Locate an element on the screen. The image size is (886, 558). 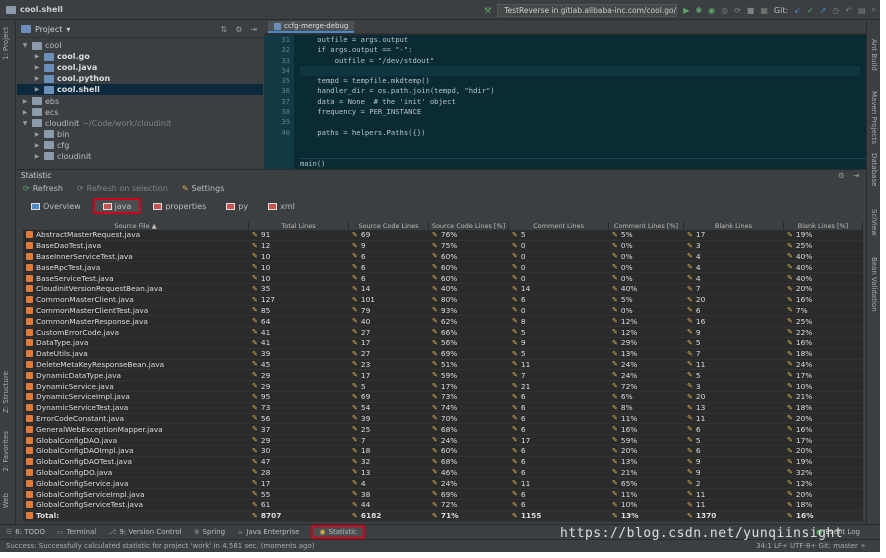
history-icon: ◷ is located at coordinates (835, 10).